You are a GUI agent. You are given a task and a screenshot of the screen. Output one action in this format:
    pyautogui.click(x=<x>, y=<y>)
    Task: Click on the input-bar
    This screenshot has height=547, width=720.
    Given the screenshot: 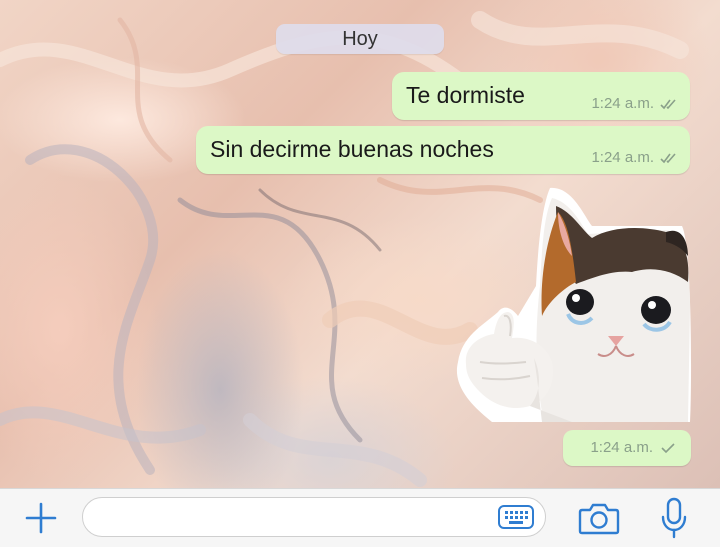 What is the action you would take?
    pyautogui.click(x=360, y=517)
    